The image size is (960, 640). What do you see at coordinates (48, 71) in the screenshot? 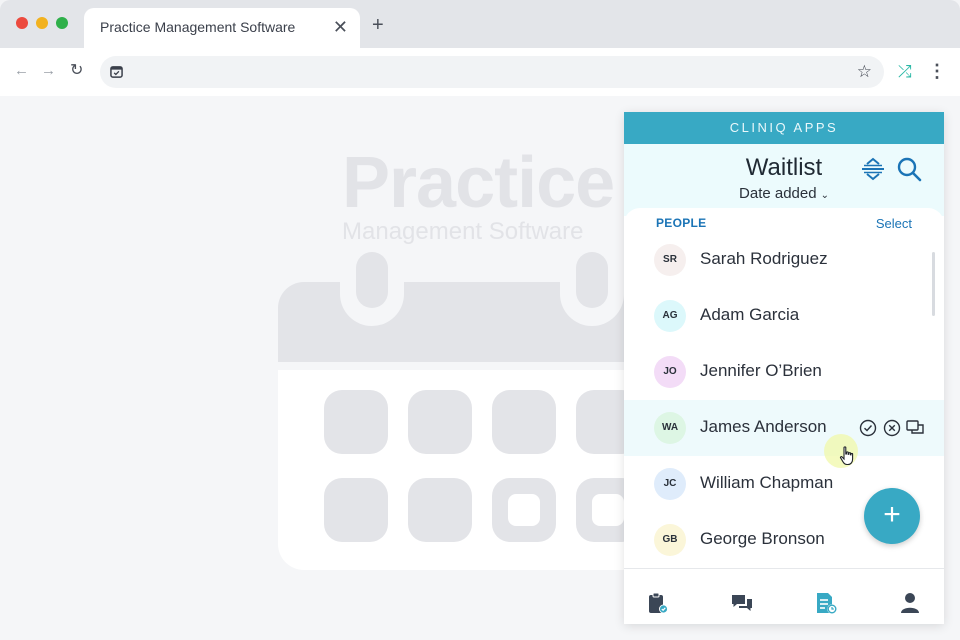
I see `forward-arrow-icon: →` at bounding box center [48, 71].